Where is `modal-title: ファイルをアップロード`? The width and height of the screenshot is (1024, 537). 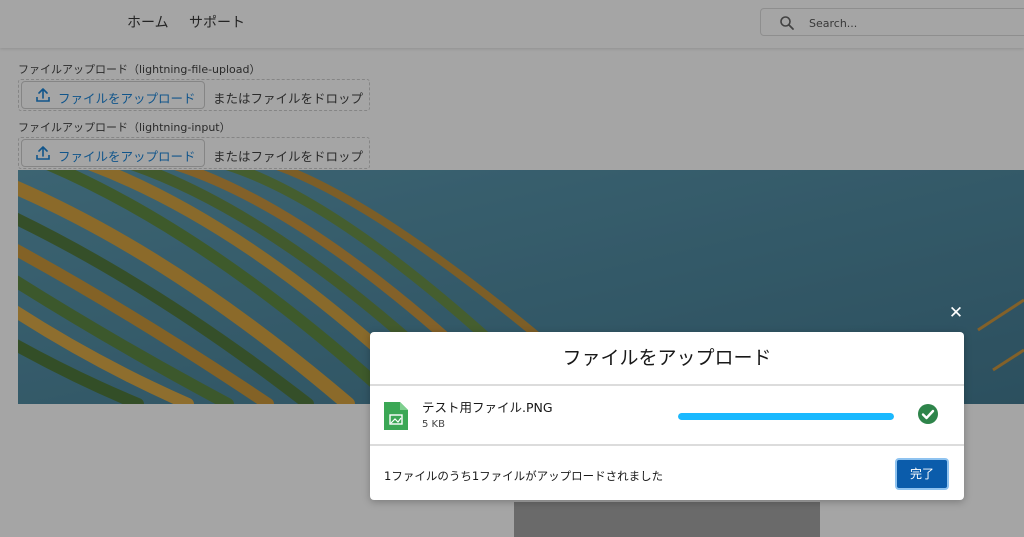 modal-title: ファイルをアップロード is located at coordinates (667, 358).